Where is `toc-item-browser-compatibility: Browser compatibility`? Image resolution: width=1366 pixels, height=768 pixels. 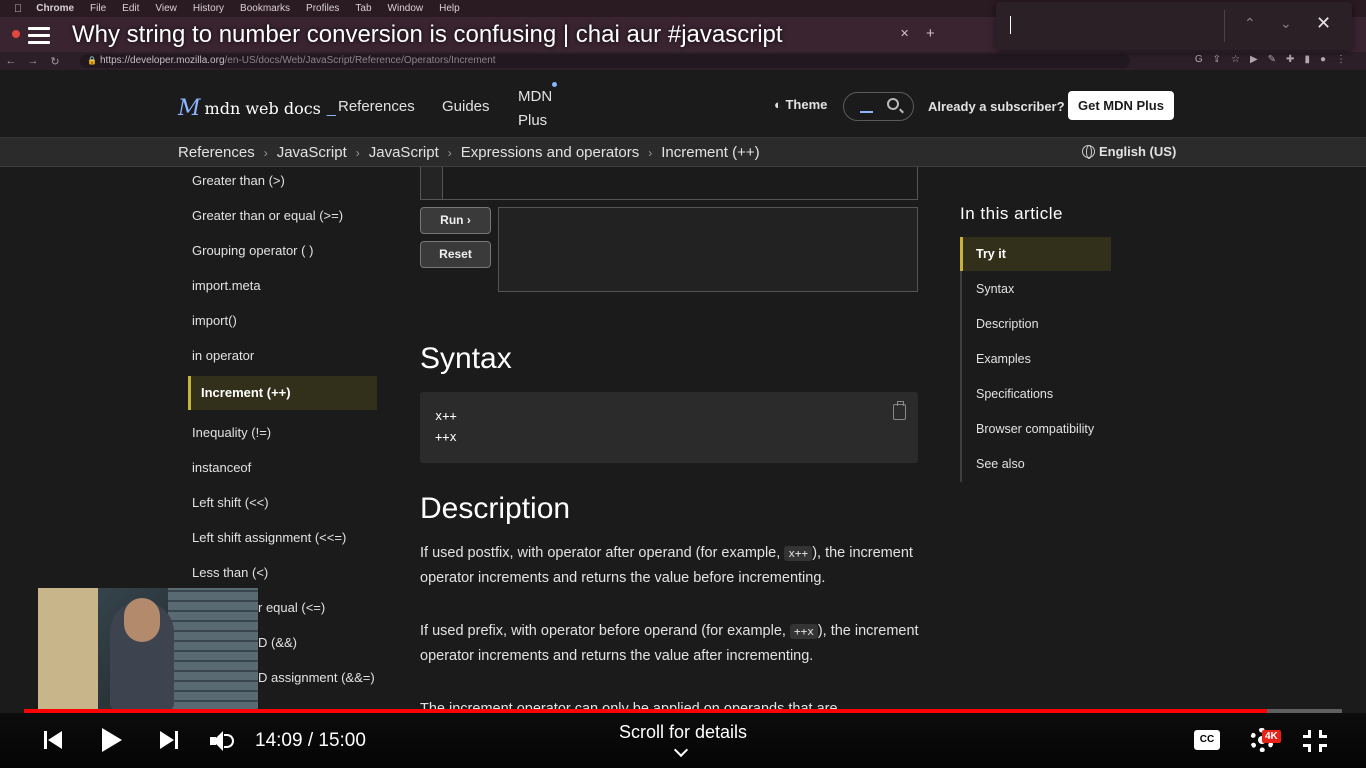
toc-item-browser-compatibility: Browser compatibility is located at coordinates (1035, 429).